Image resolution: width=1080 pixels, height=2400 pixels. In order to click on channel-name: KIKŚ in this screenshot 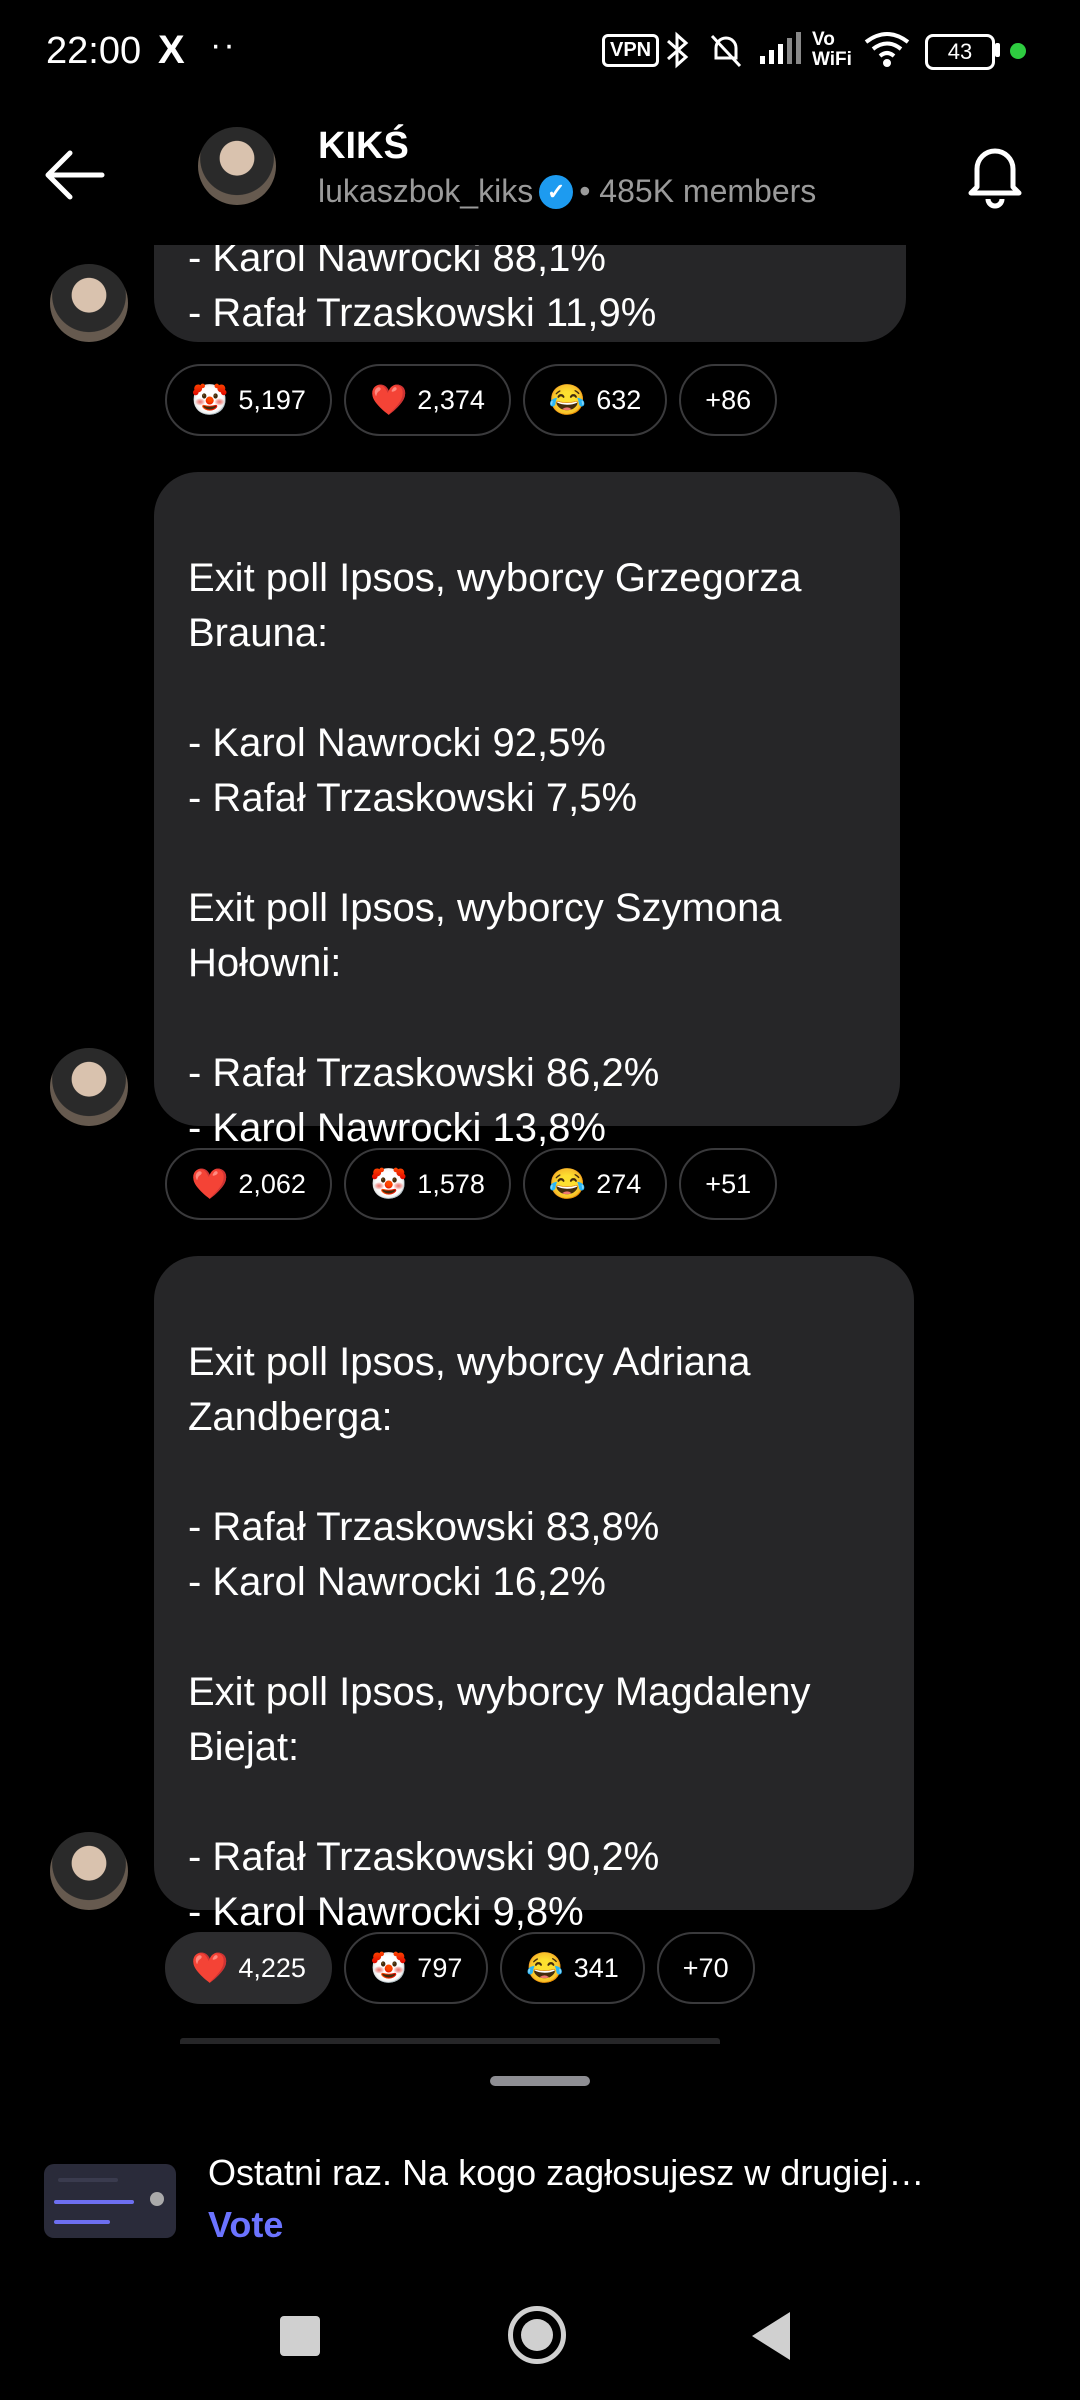, I will do `click(363, 146)`.